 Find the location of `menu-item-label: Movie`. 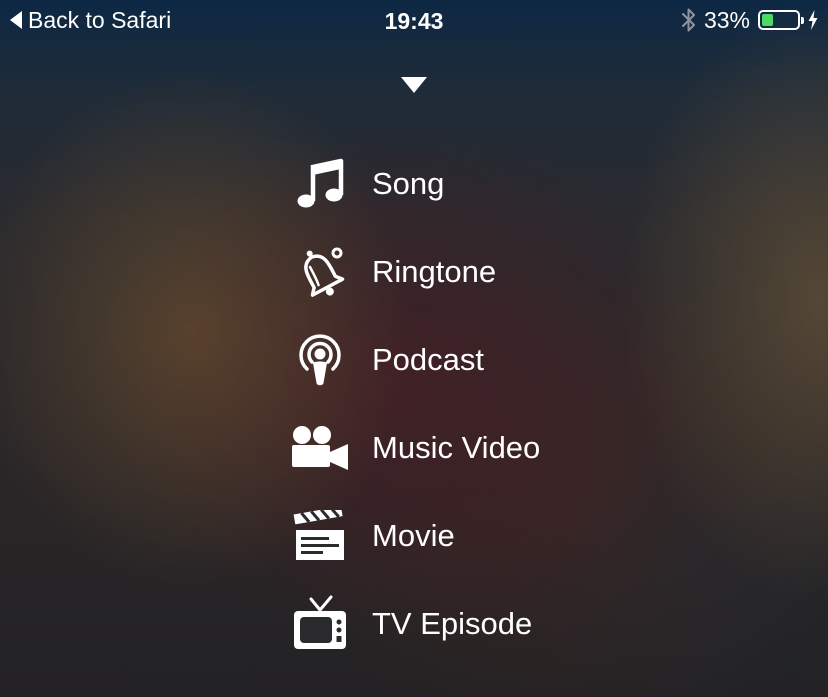

menu-item-label: Movie is located at coordinates (413, 535).